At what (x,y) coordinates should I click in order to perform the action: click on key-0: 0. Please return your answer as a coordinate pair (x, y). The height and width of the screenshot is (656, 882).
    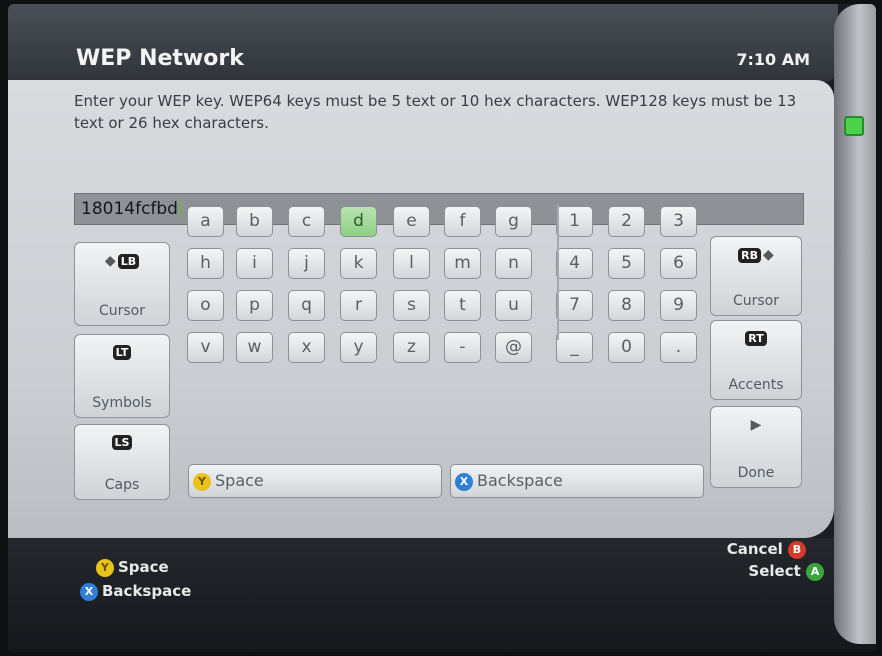
    Looking at the image, I should click on (626, 347).